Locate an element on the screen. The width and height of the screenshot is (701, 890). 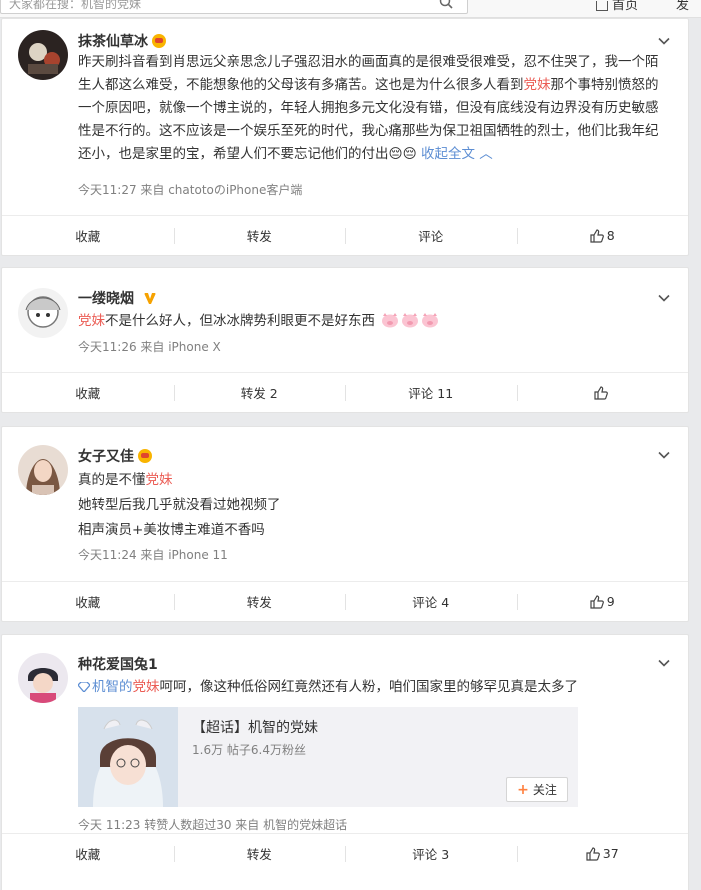
like-button: 8 is located at coordinates (602, 235).